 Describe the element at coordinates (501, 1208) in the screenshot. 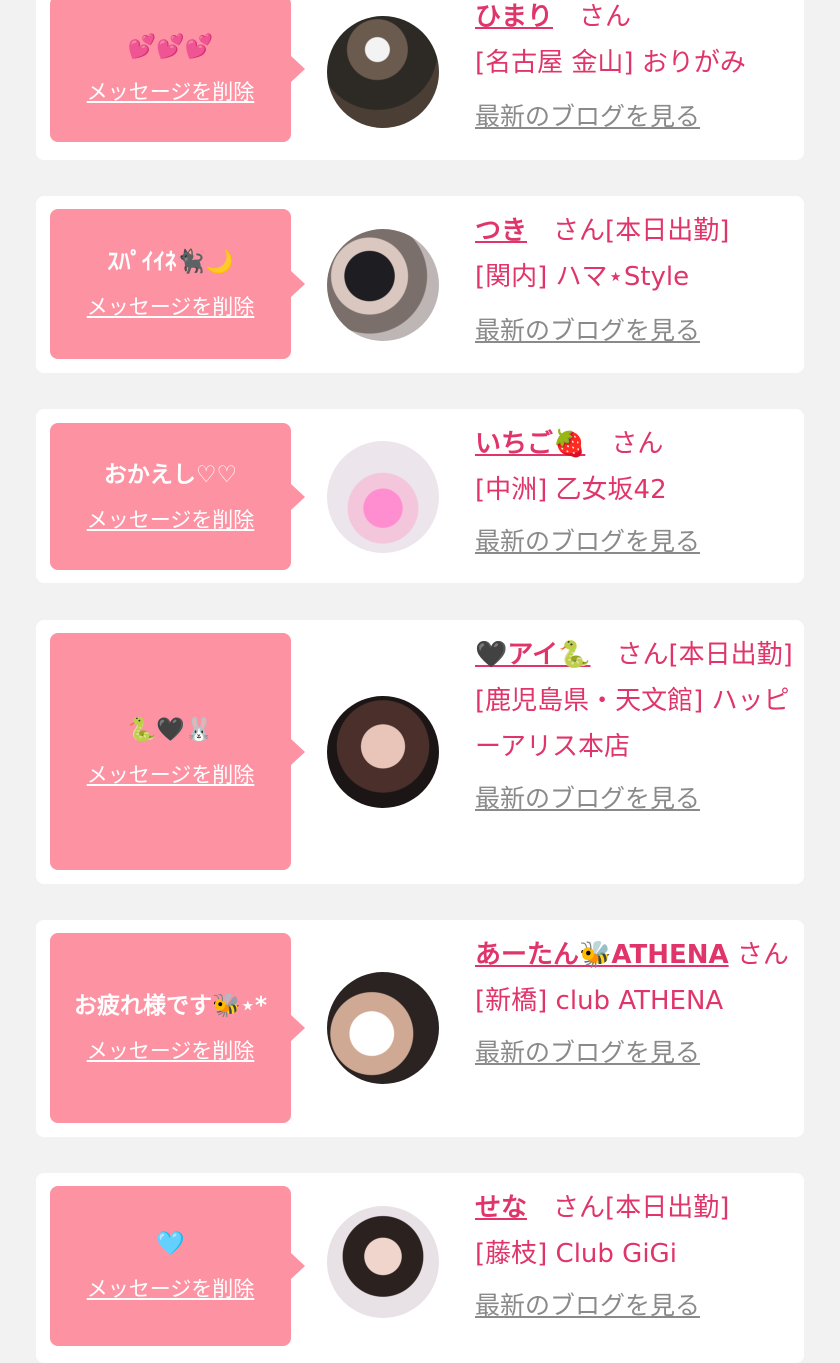

I see `profile-name-link: せな` at that location.